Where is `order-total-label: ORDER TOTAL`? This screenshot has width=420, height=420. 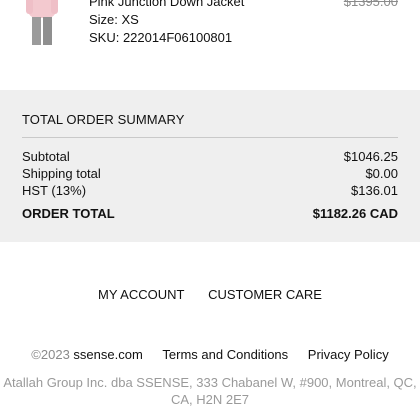 order-total-label: ORDER TOTAL is located at coordinates (68, 213).